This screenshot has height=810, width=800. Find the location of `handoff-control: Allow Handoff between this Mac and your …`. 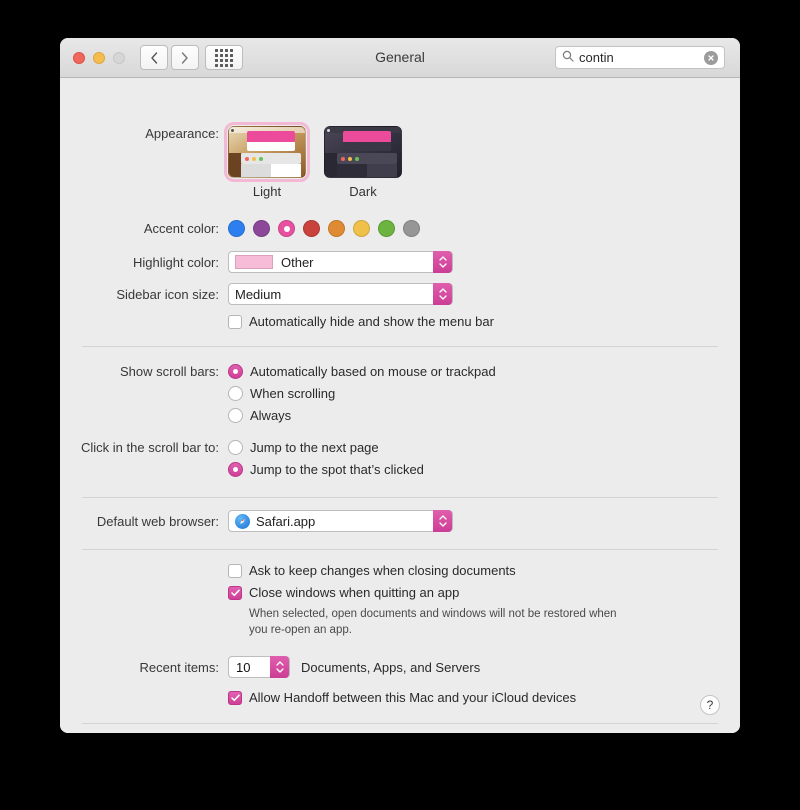

handoff-control: Allow Handoff between this Mac and your … is located at coordinates (402, 697).